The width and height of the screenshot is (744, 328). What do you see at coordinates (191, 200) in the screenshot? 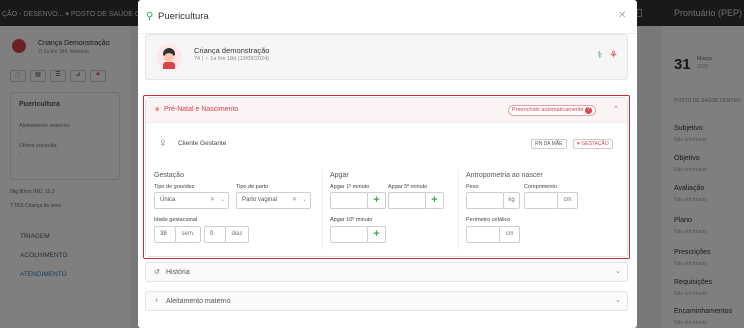
I see `tipo-gravidez-select: Única ✕ ⌄` at bounding box center [191, 200].